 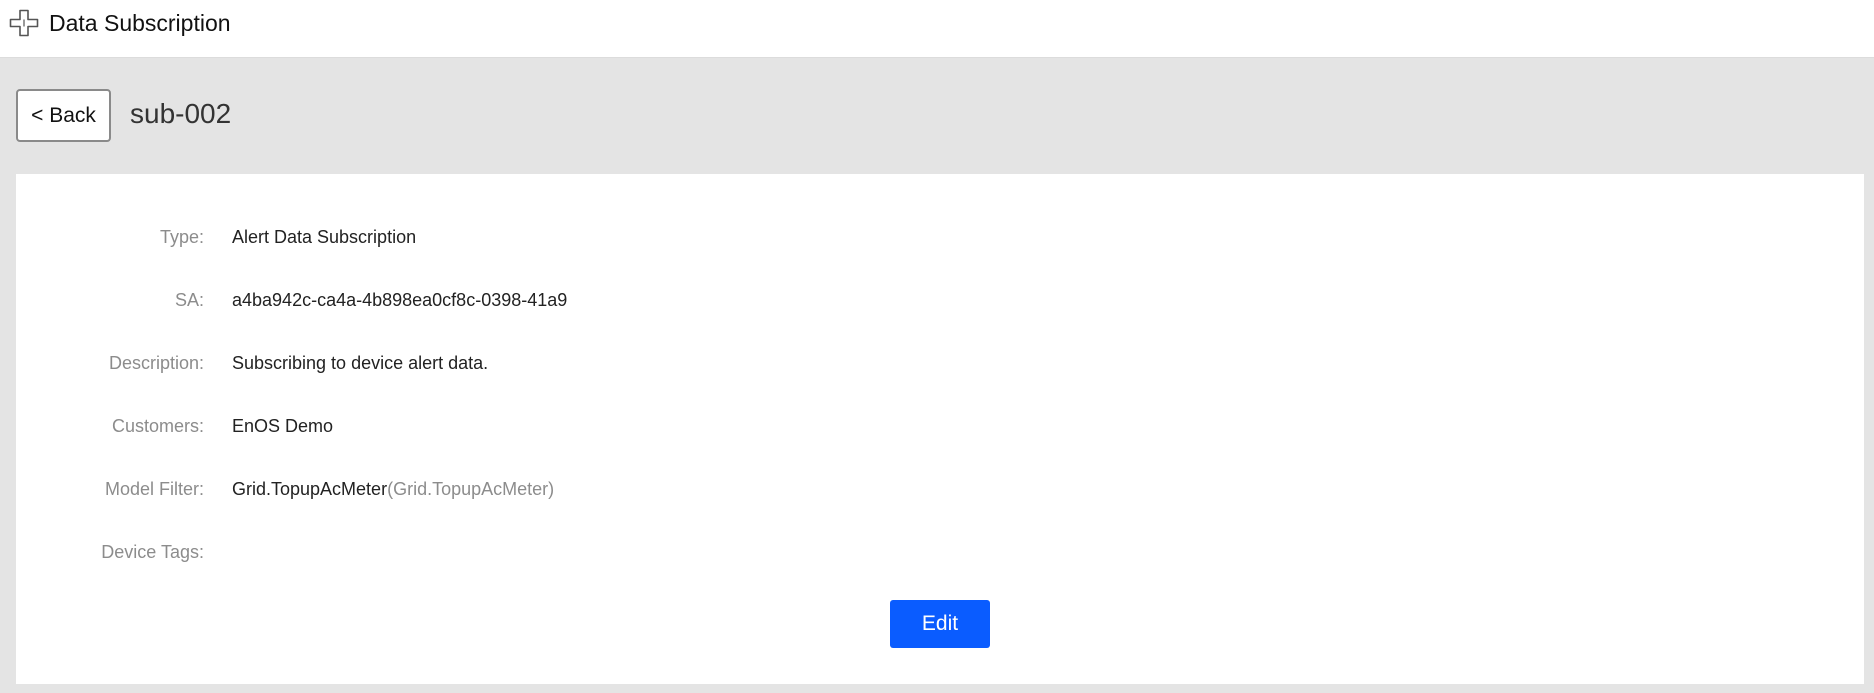 I want to click on field-value-description: Subscribing to device alert data., so click(x=360, y=363).